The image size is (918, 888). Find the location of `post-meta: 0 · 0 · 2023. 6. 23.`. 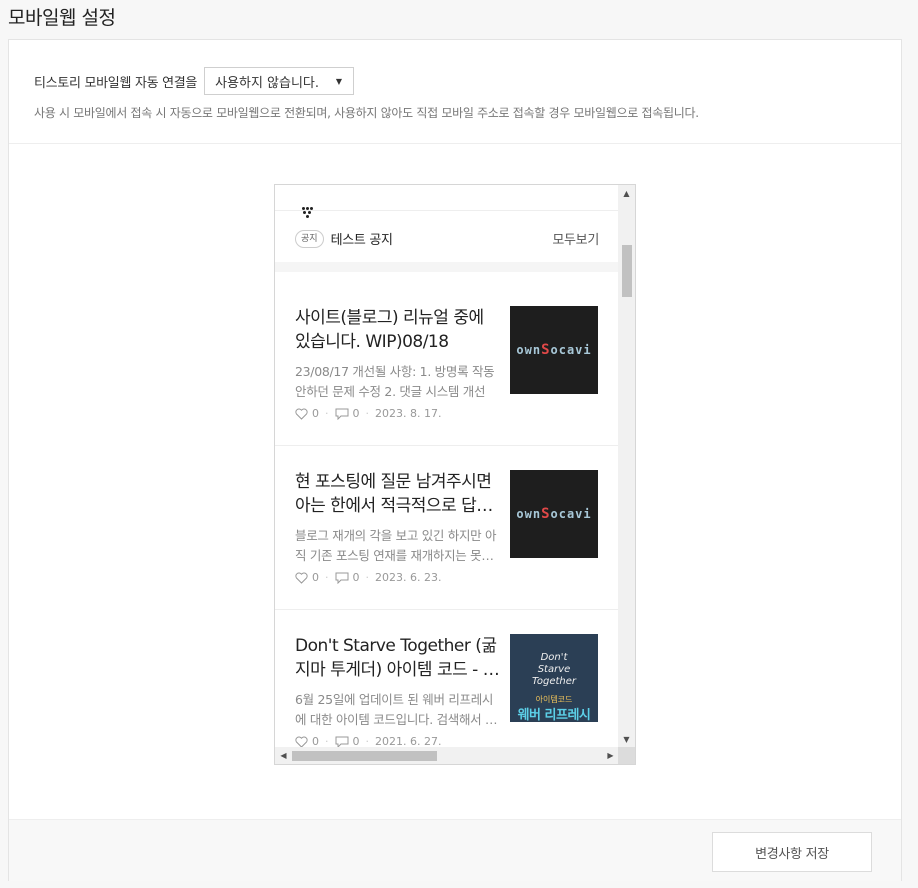

post-meta: 0 · 0 · 2023. 6. 23. is located at coordinates (397, 577).